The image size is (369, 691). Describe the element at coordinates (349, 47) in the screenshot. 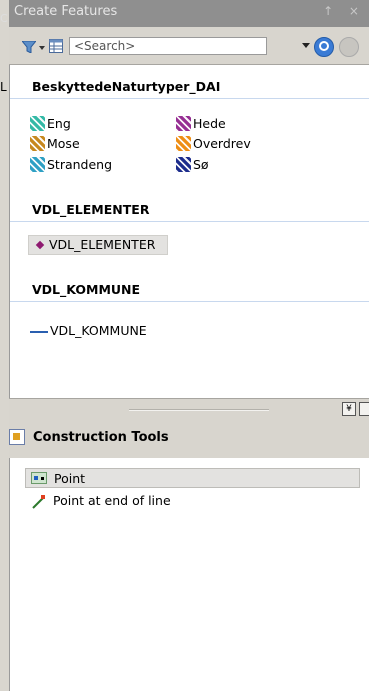

I see `options-icon` at that location.